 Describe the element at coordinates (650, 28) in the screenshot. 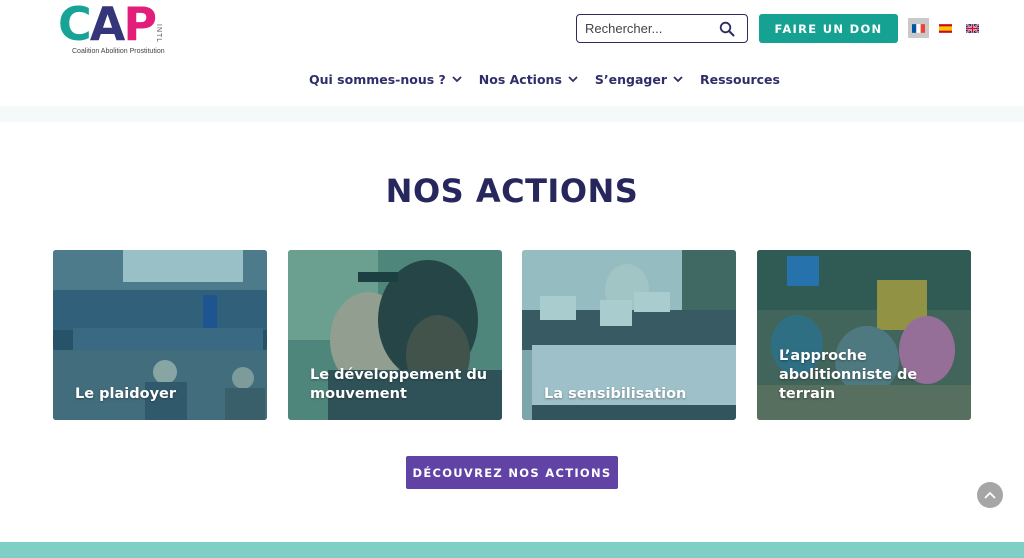

I see `search-input` at that location.